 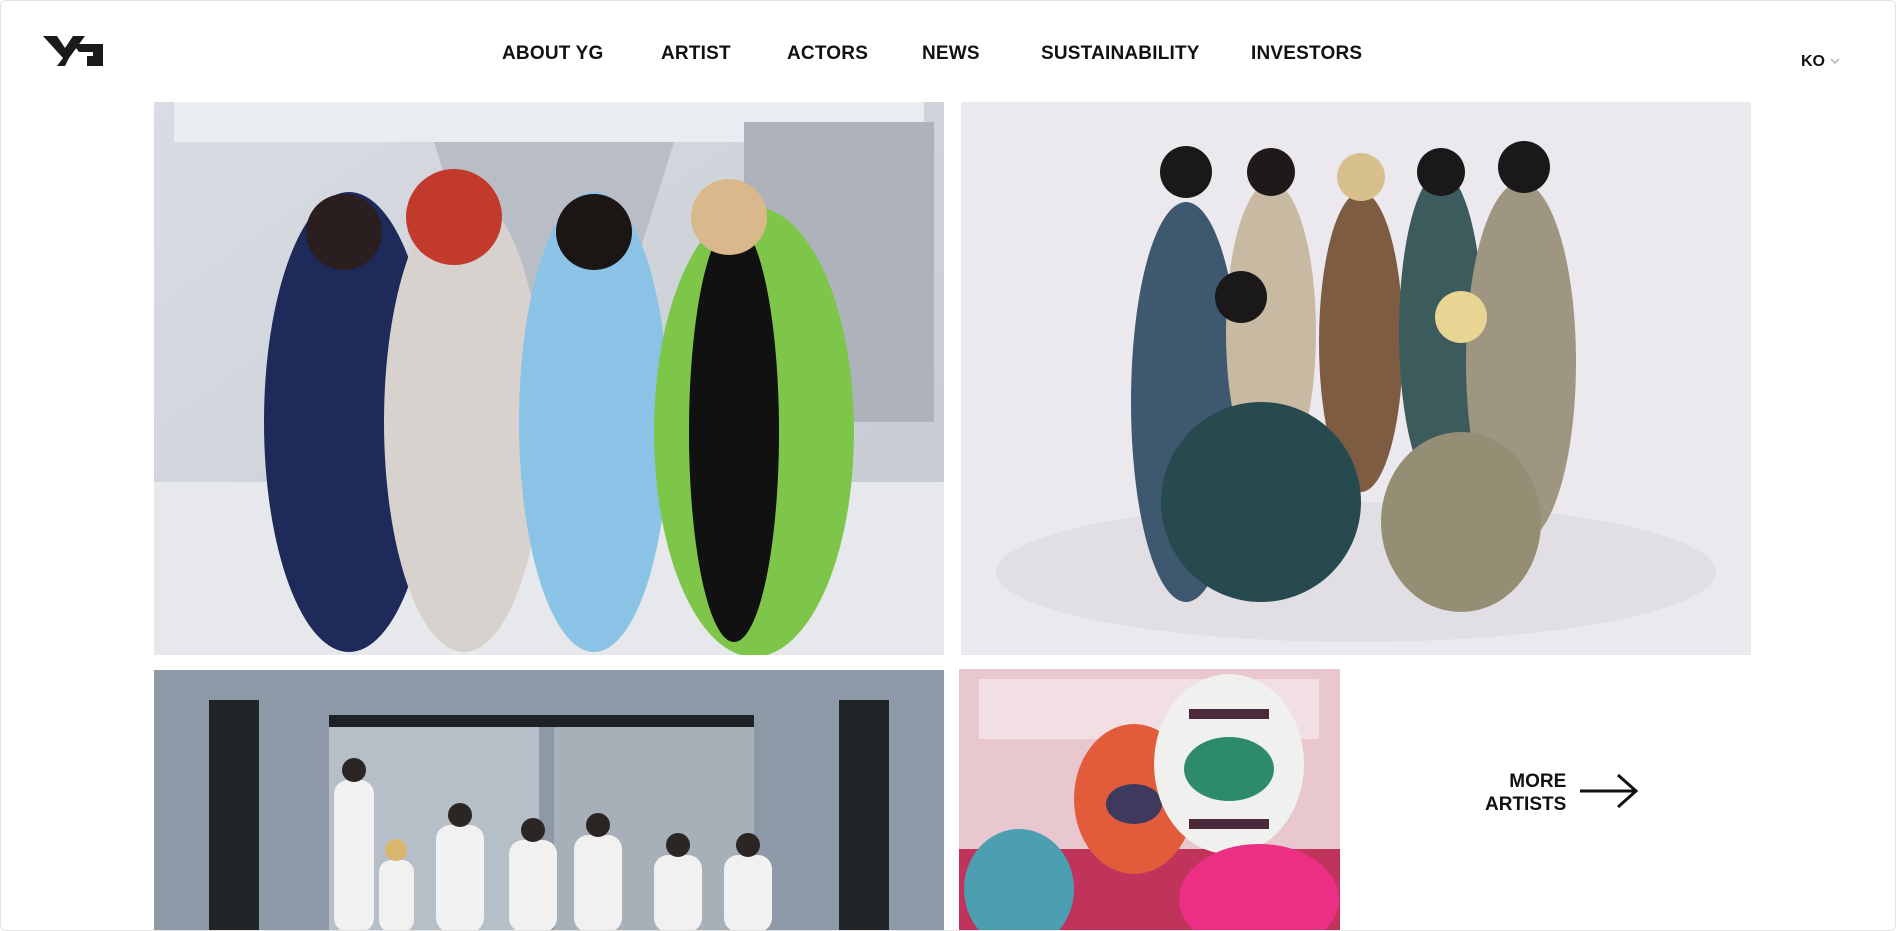 What do you see at coordinates (1306, 54) in the screenshot?
I see `nav-investors: INVESTORS` at bounding box center [1306, 54].